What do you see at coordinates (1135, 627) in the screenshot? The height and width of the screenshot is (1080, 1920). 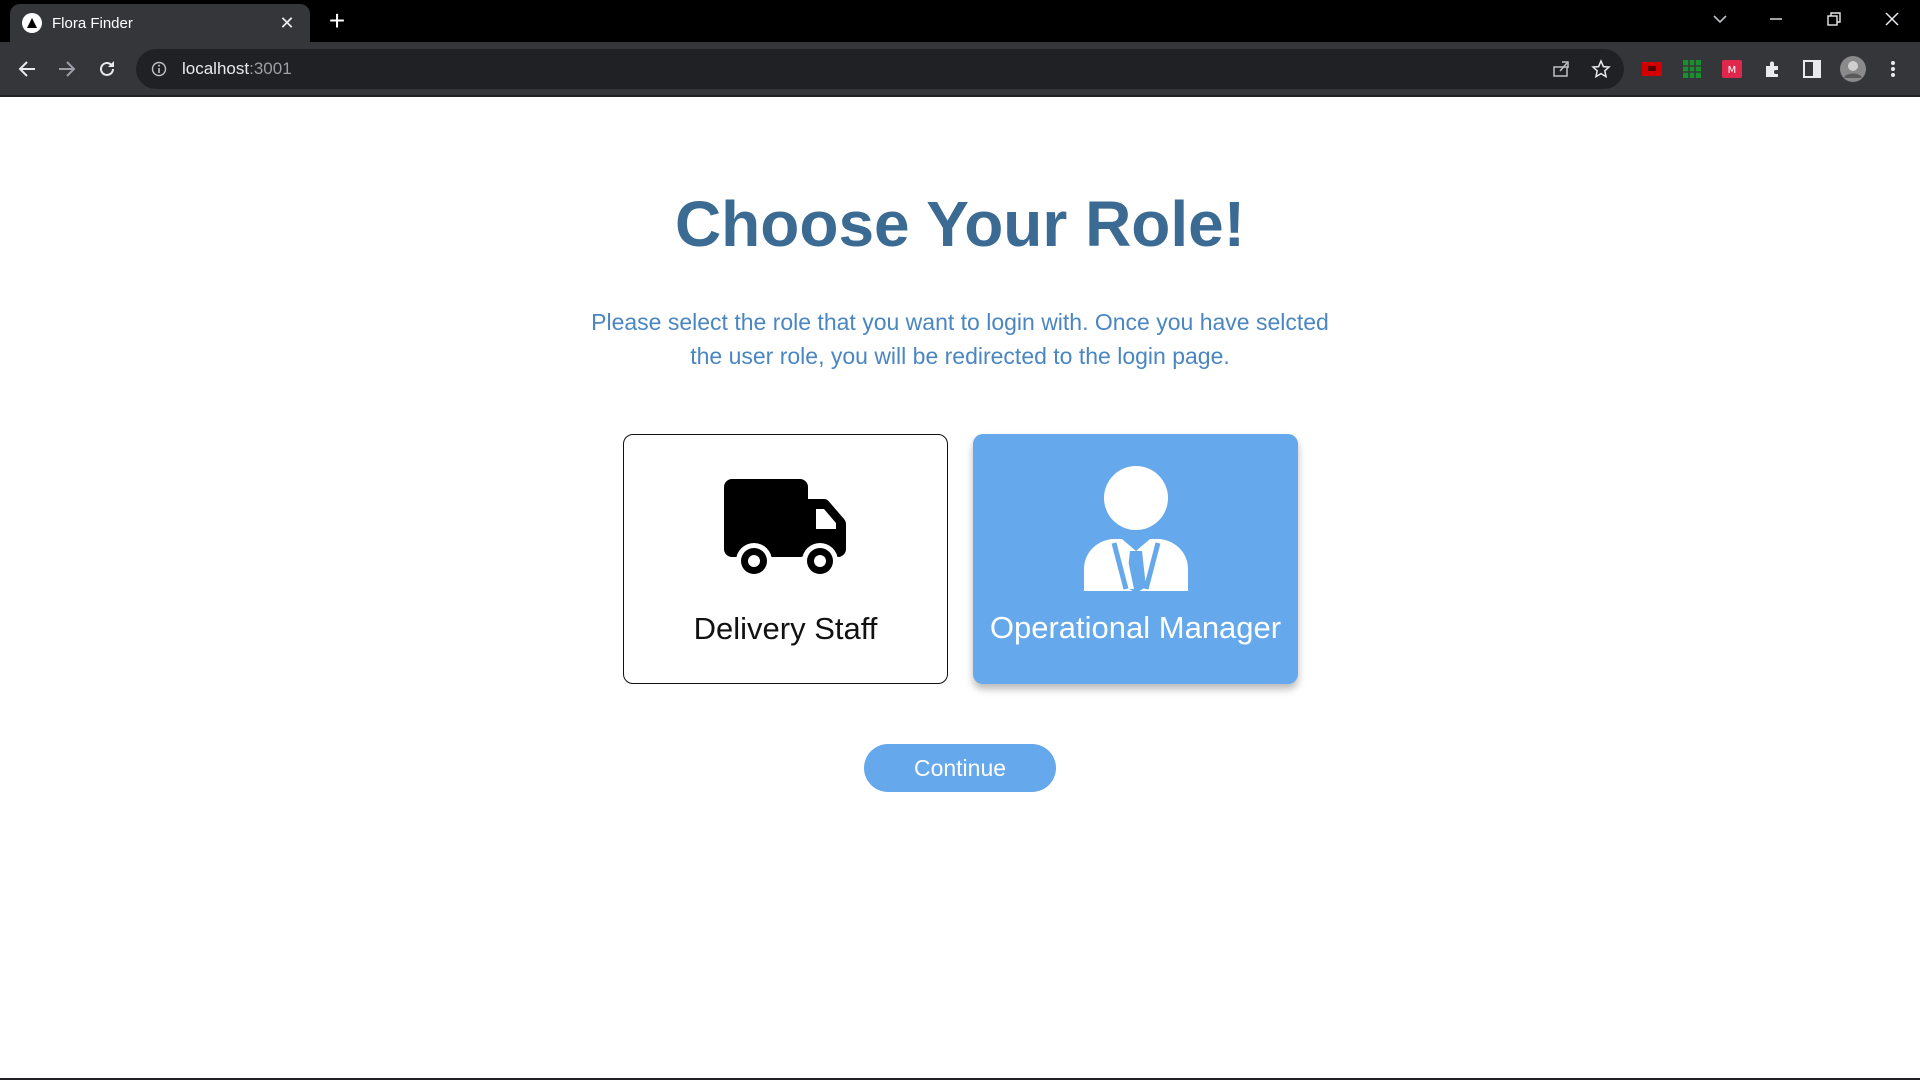 I see `role-label: Operational Manager` at bounding box center [1135, 627].